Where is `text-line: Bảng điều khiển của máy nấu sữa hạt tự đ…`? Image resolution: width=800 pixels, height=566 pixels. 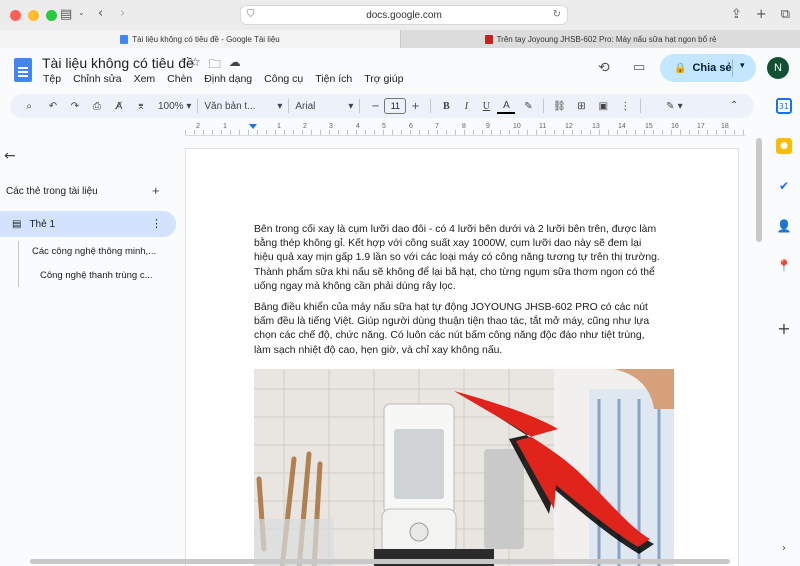 text-line: Bảng điều khiển của máy nấu sữa hạt tự đ… is located at coordinates (451, 307).